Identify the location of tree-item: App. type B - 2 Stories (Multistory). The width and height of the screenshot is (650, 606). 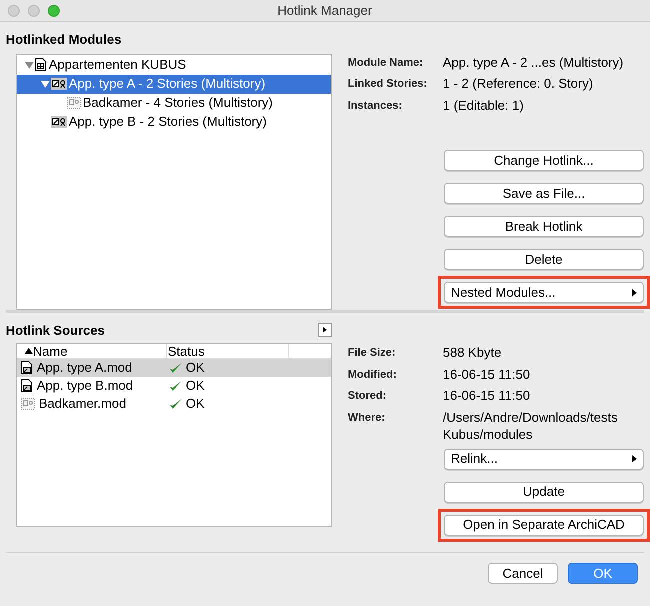
(174, 122).